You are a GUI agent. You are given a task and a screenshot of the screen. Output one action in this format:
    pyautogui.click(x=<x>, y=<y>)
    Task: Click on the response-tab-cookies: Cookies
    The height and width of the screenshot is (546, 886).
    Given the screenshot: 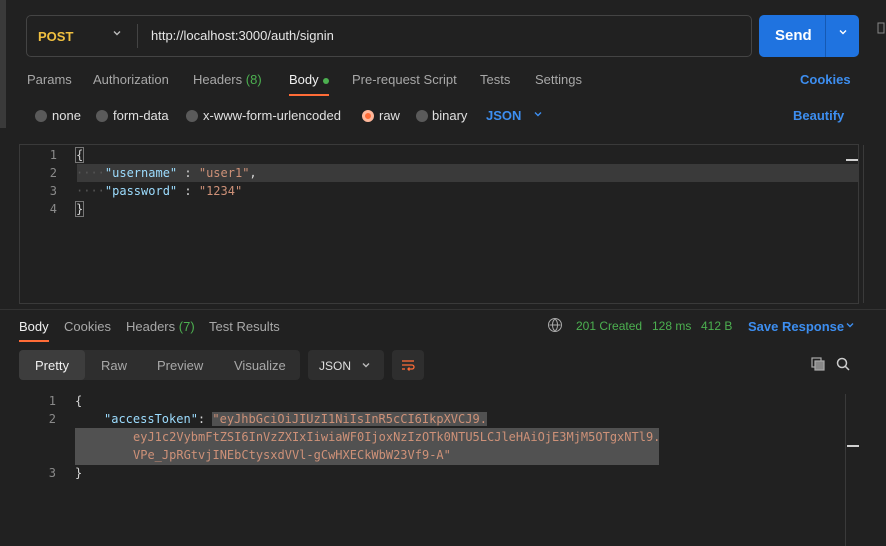 What is the action you would take?
    pyautogui.click(x=87, y=326)
    